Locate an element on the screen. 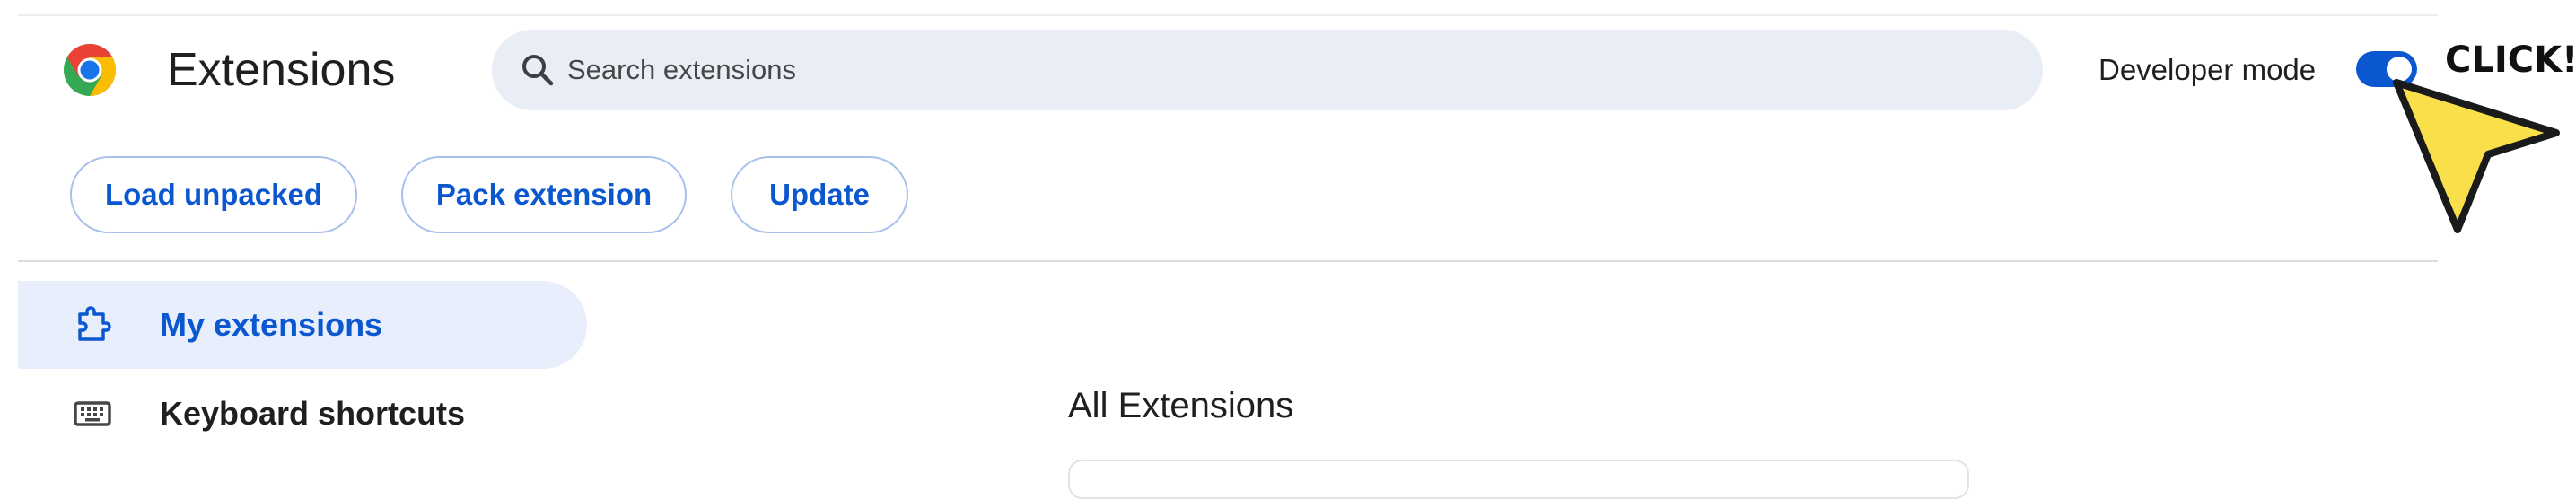 This screenshot has height=499, width=2576. sidebar-item-my-extensions: My extensions is located at coordinates (302, 325).